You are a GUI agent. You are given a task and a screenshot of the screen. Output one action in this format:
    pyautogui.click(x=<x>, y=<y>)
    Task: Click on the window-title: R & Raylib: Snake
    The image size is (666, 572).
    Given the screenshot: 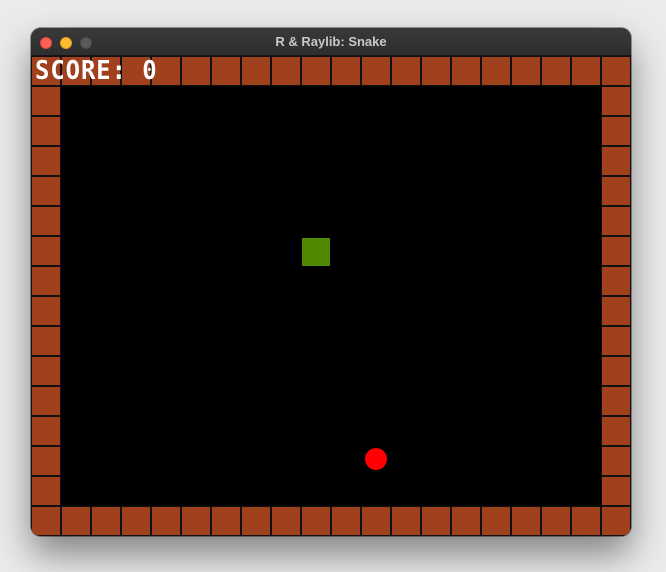 What is the action you would take?
    pyautogui.click(x=331, y=41)
    